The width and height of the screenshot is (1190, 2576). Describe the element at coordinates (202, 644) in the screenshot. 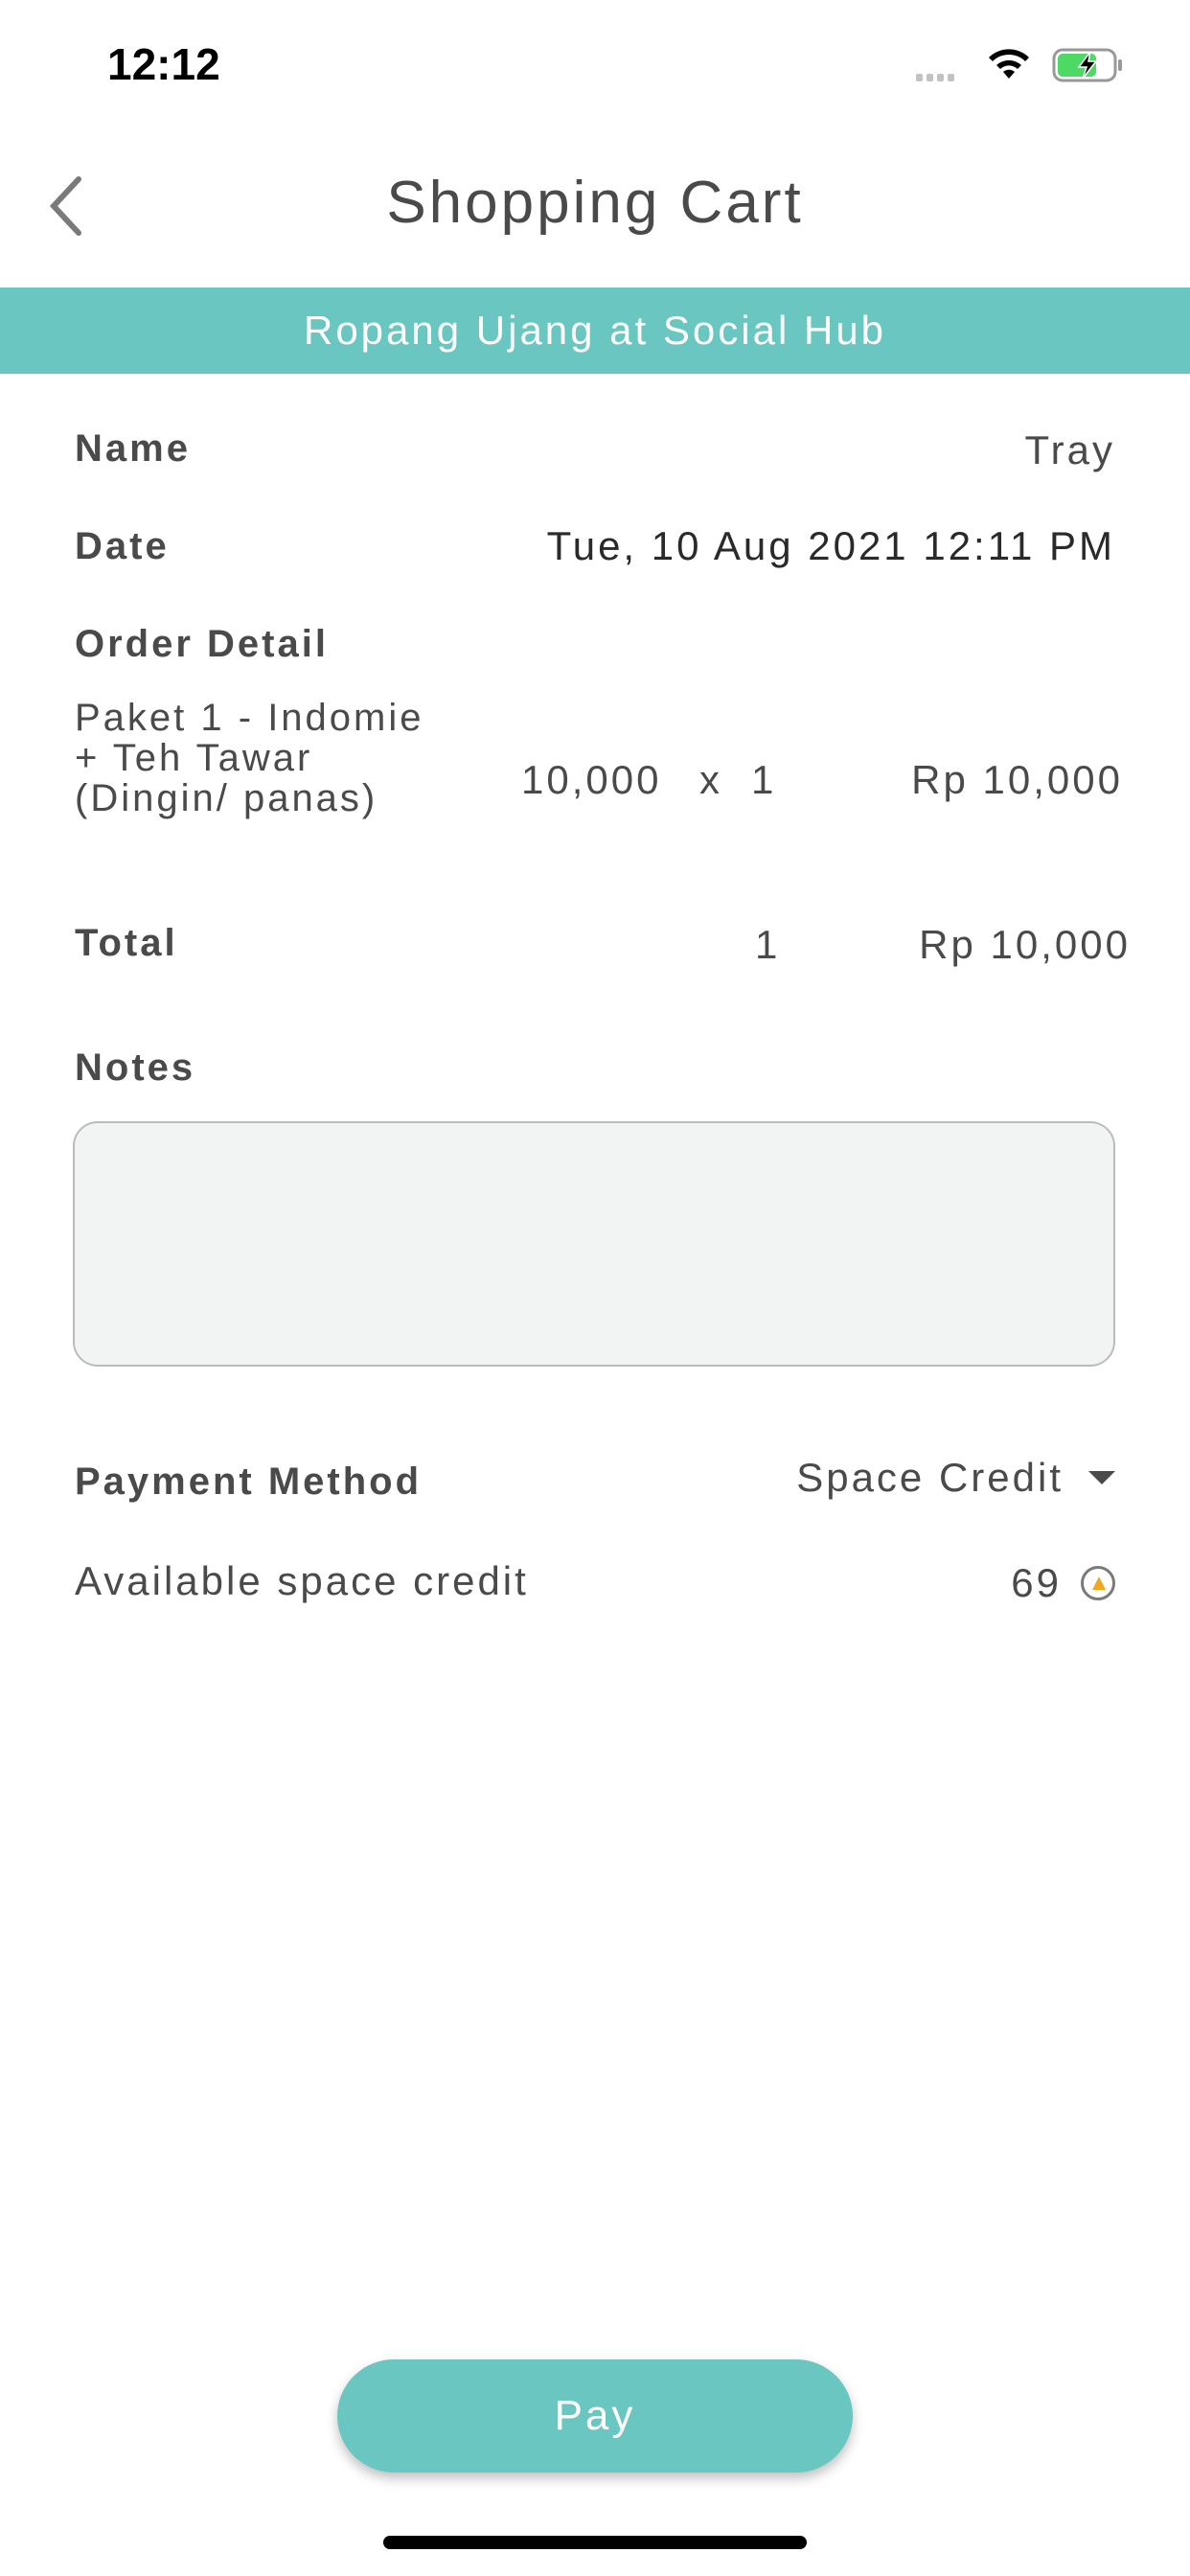

I see `order-detail-label: Order Detail` at that location.